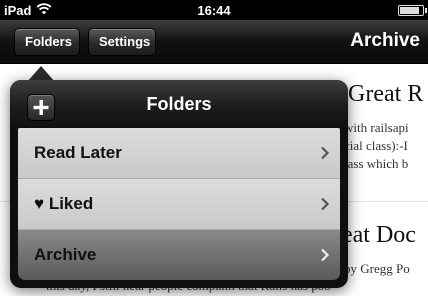 The image size is (428, 296). What do you see at coordinates (376, 163) in the screenshot?
I see `article-excerpt-line: lass which b` at bounding box center [376, 163].